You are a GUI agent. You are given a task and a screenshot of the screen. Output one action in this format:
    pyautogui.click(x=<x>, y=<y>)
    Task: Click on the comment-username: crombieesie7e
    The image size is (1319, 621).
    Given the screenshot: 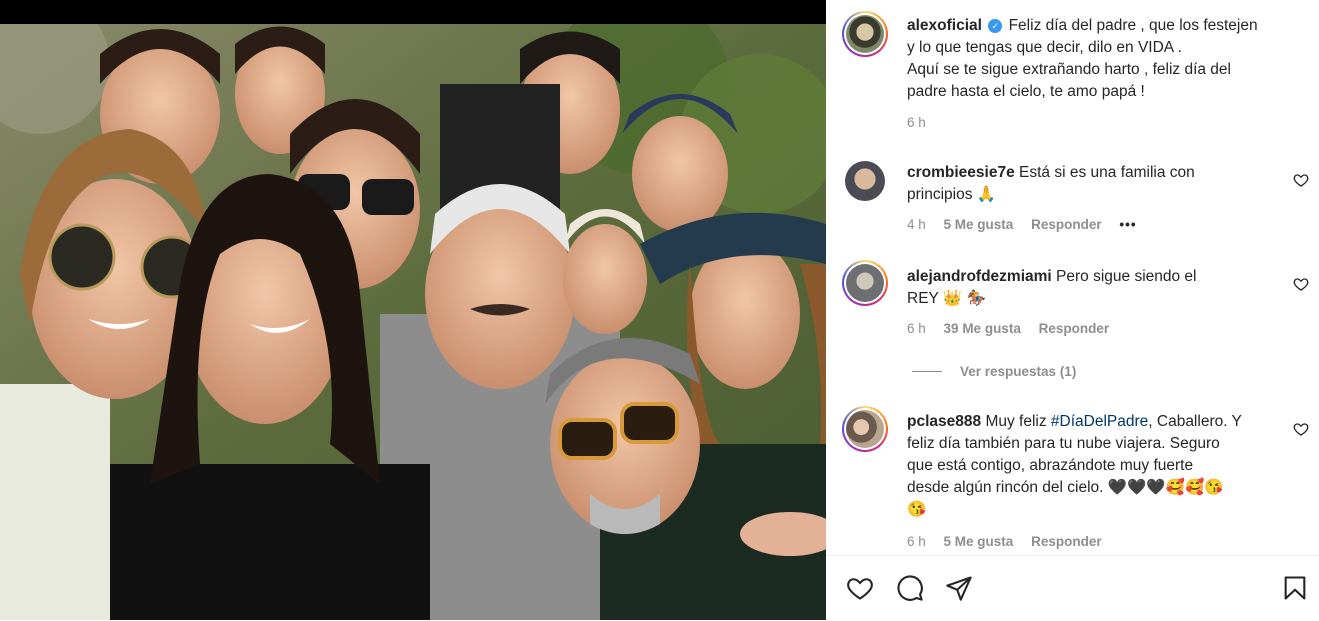 What is the action you would take?
    pyautogui.click(x=961, y=172)
    